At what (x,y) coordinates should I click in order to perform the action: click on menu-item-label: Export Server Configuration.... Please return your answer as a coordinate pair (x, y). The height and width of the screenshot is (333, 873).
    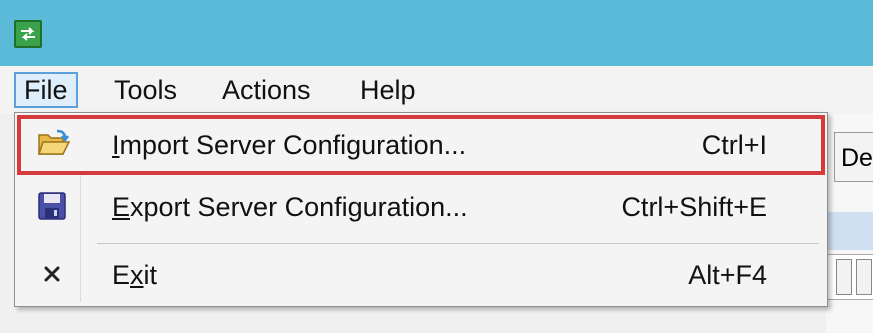
    Looking at the image, I should click on (290, 207).